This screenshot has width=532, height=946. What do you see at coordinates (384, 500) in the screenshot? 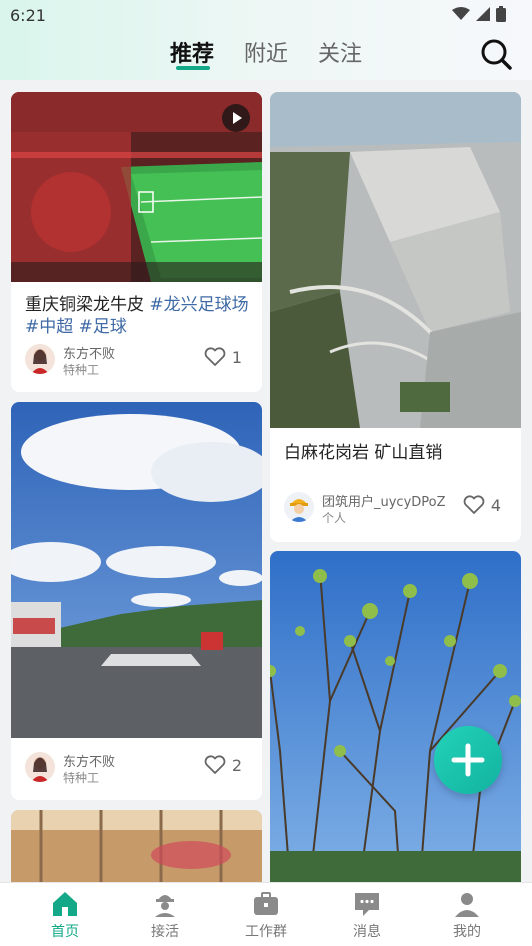
I see `author-name: 团筑用户_uycyDPoZ` at bounding box center [384, 500].